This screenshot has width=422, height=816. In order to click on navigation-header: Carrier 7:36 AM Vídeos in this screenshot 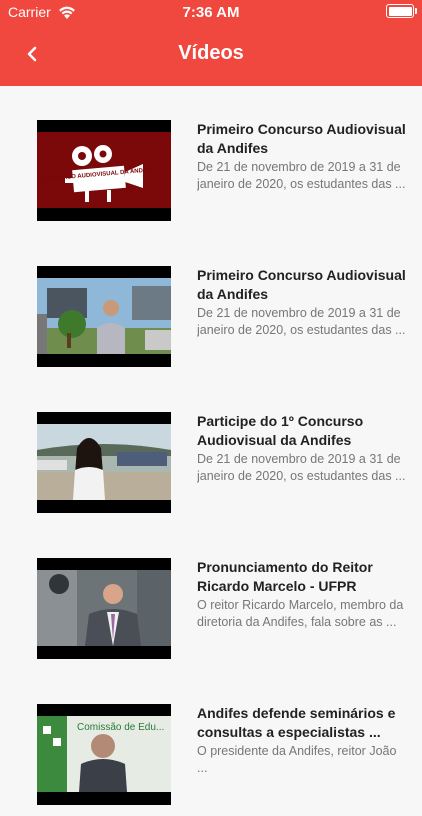, I will do `click(211, 43)`.